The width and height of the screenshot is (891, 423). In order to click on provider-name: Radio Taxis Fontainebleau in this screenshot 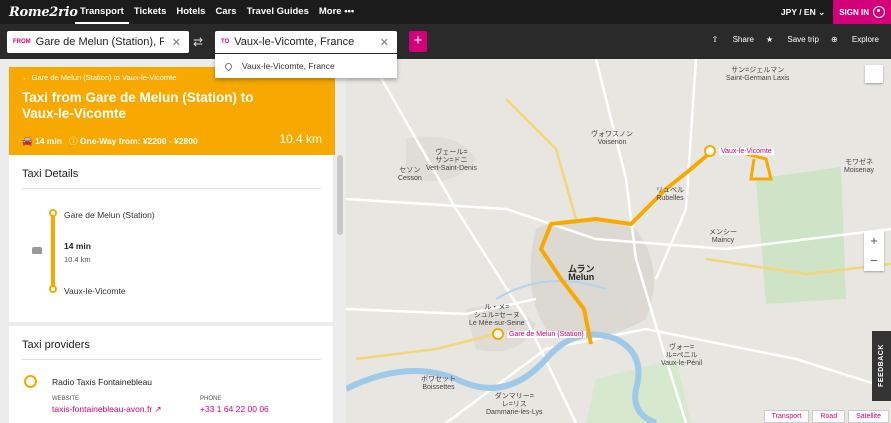, I will do `click(102, 382)`.